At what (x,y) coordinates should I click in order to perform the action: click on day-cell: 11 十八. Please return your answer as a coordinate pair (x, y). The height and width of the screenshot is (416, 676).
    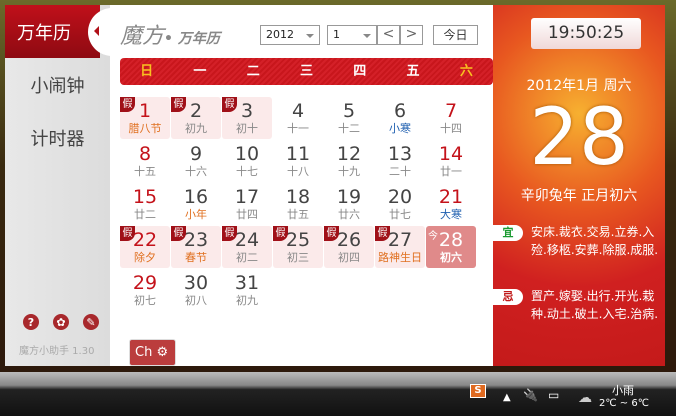
    Looking at the image, I should click on (298, 161).